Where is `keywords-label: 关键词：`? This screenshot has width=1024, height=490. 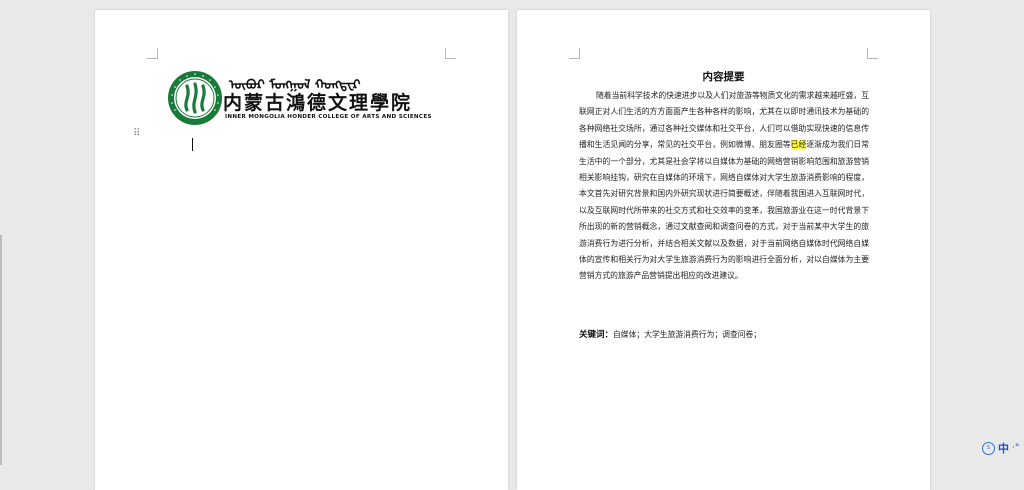 keywords-label: 关键词： is located at coordinates (596, 335).